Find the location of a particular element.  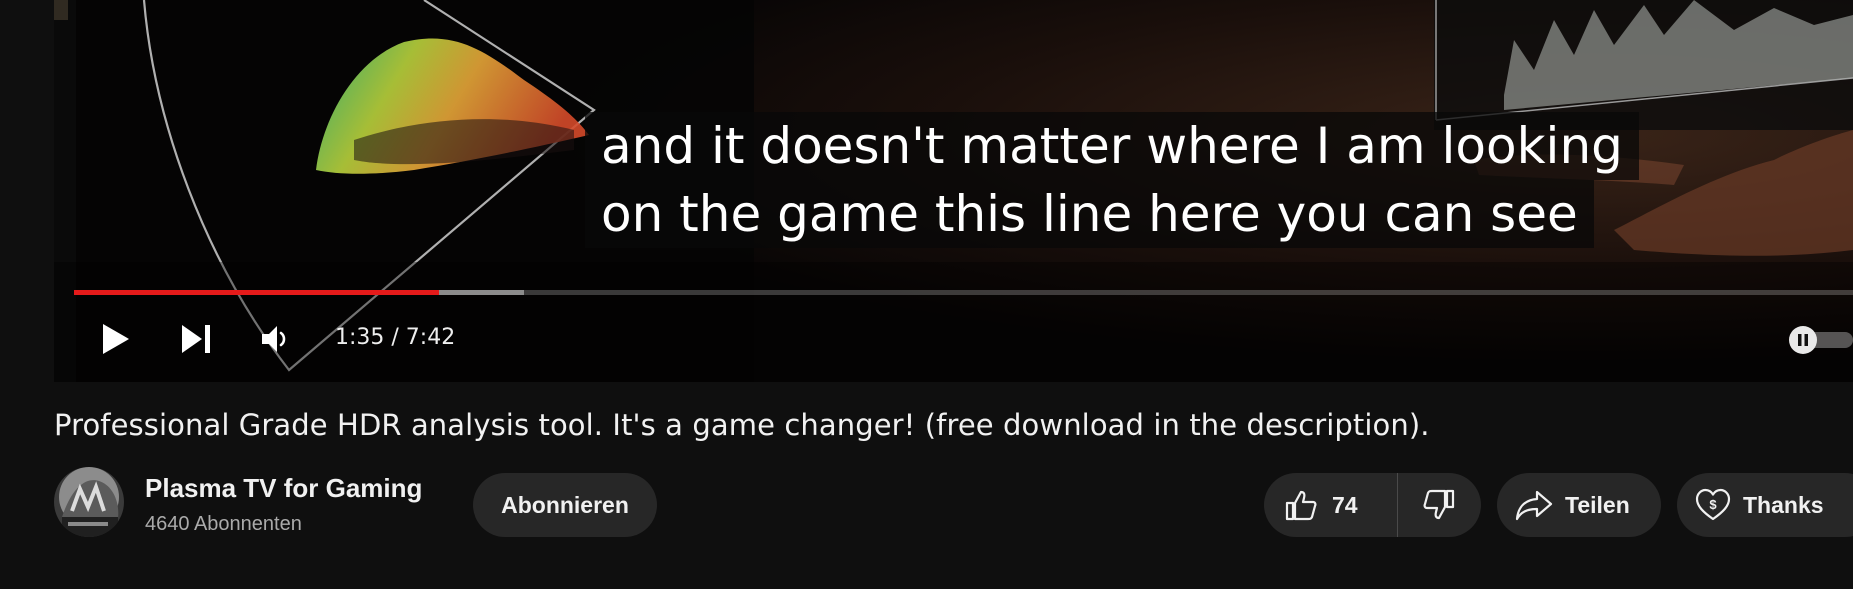

channel-name: Plasma TV for Gaming is located at coordinates (283, 488).